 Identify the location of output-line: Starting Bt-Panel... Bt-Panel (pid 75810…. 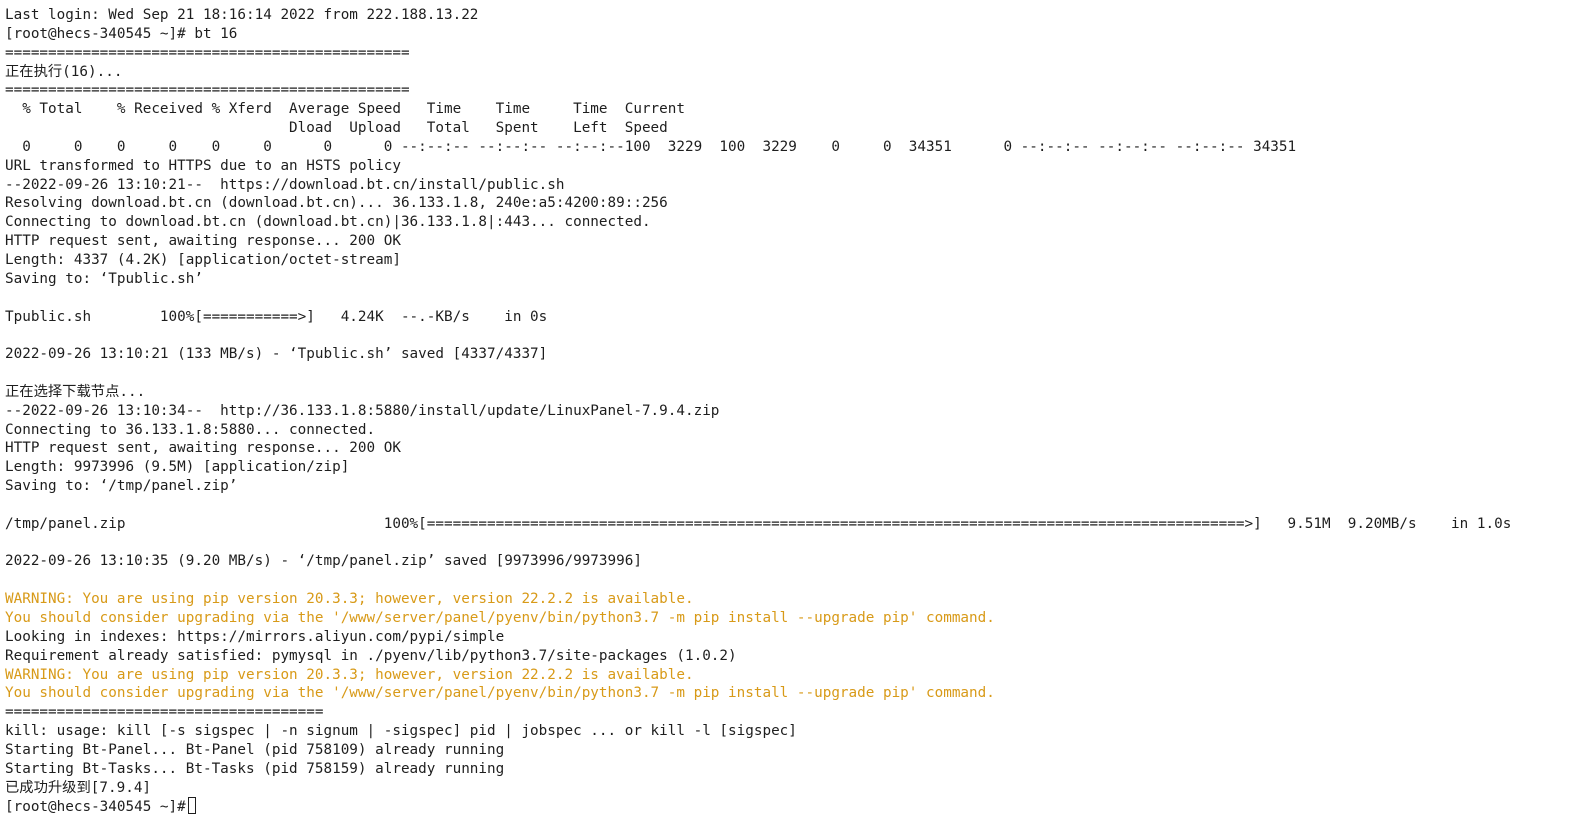
(255, 749).